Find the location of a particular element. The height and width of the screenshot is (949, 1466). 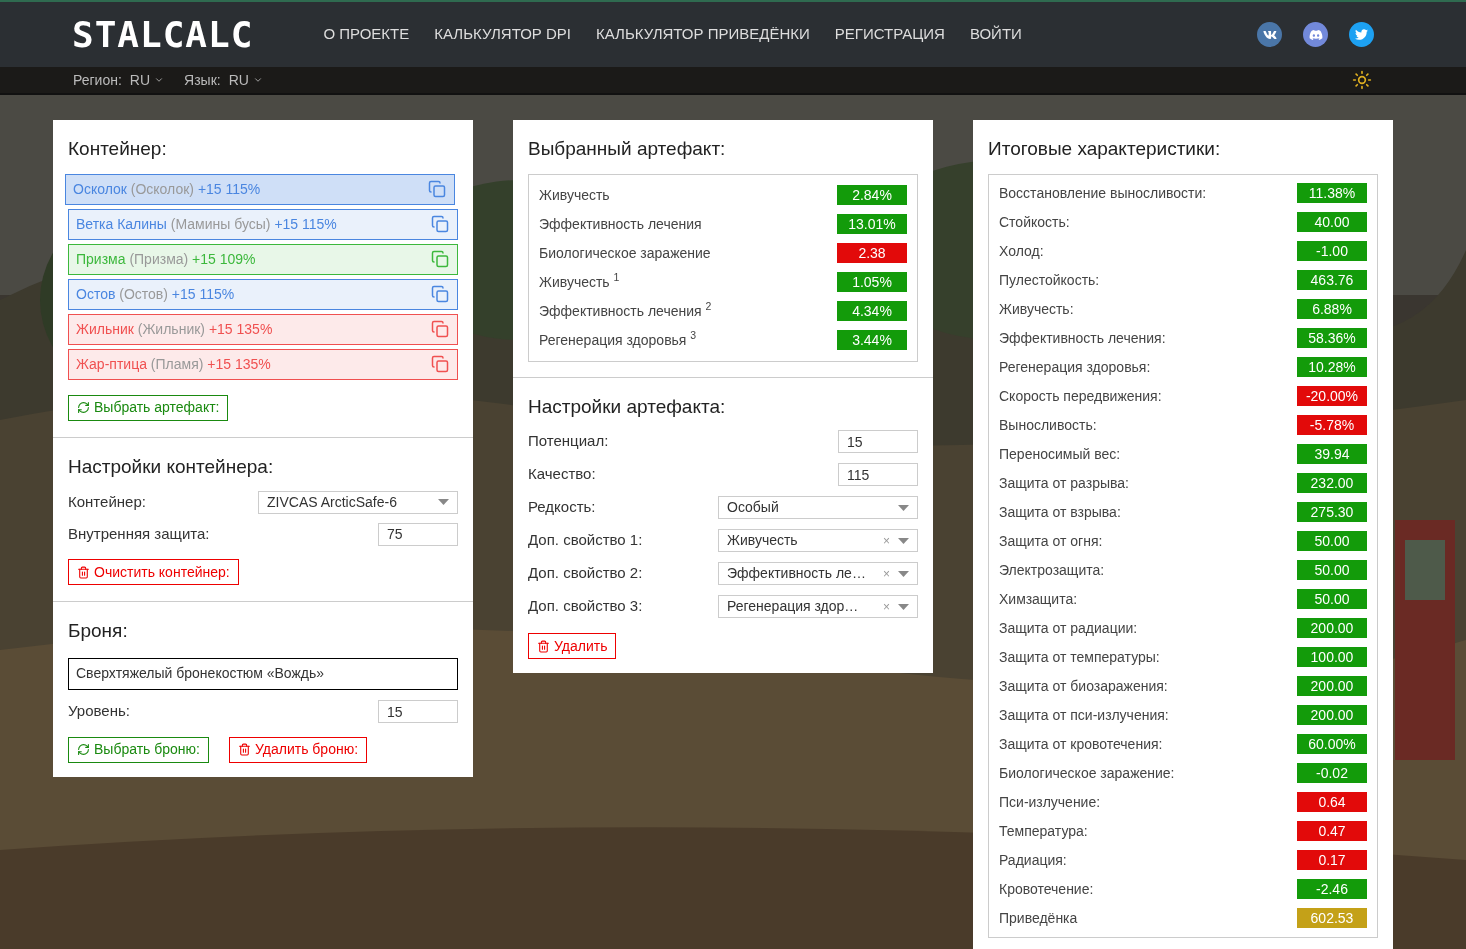

value-badge: -5.78% is located at coordinates (1332, 425).